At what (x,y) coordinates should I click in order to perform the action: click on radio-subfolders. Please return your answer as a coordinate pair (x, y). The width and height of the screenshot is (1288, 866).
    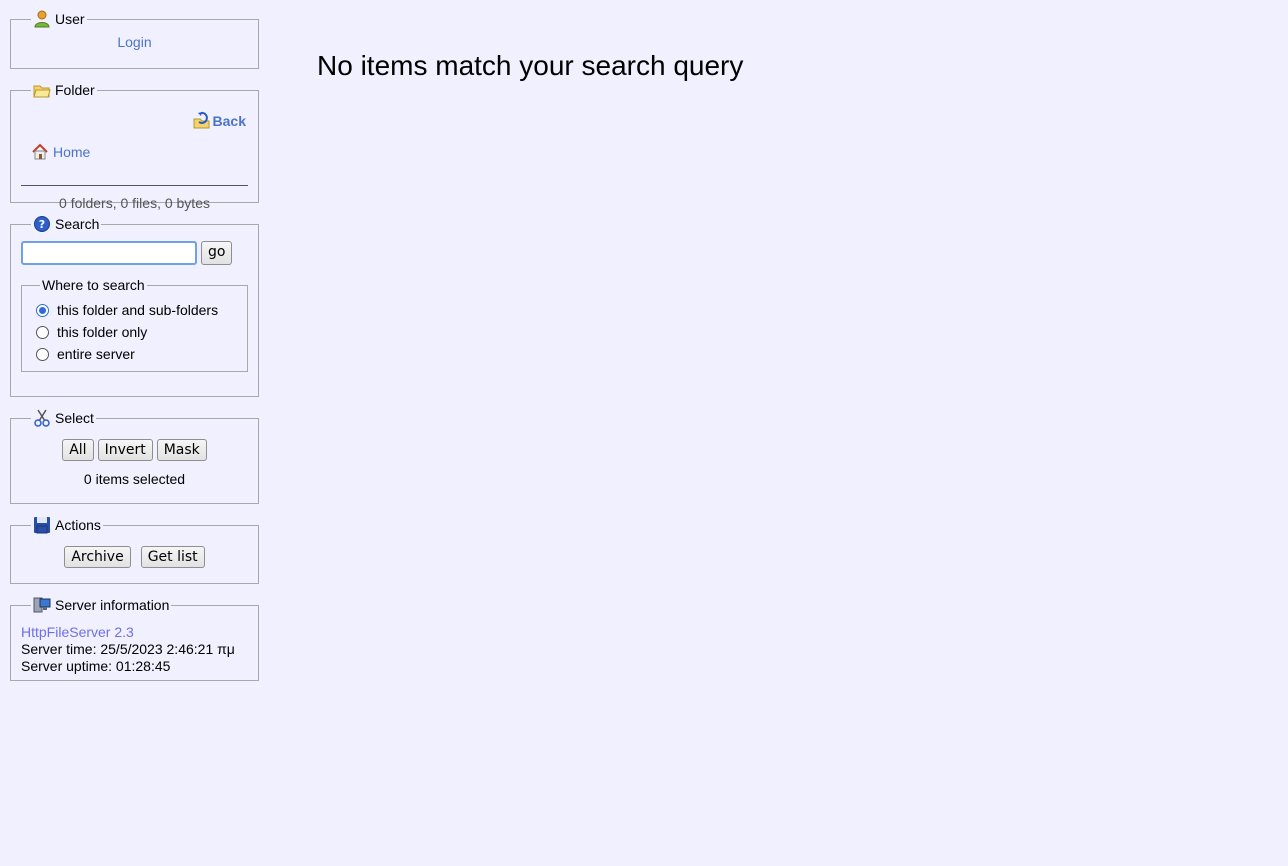
    Looking at the image, I should click on (42, 310).